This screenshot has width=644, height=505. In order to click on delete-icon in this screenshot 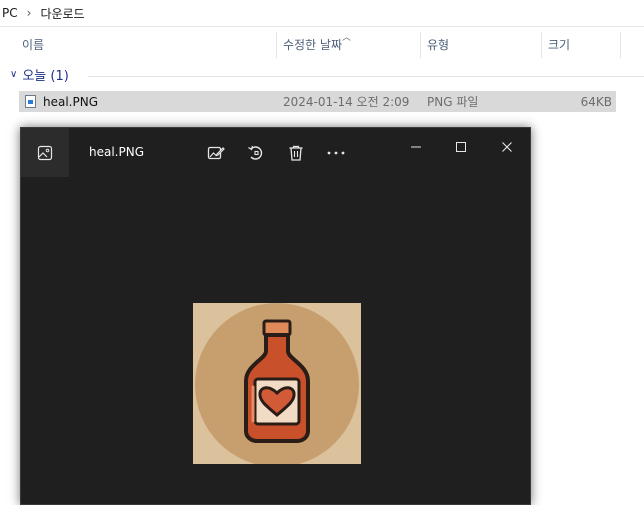, I will do `click(296, 153)`.